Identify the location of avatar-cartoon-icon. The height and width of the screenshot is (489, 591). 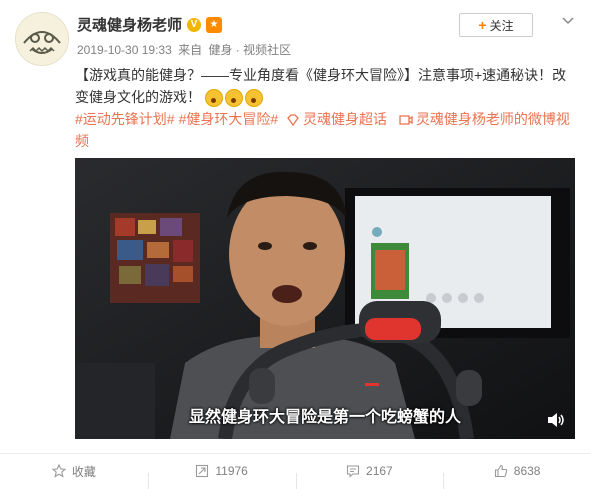
(42, 39).